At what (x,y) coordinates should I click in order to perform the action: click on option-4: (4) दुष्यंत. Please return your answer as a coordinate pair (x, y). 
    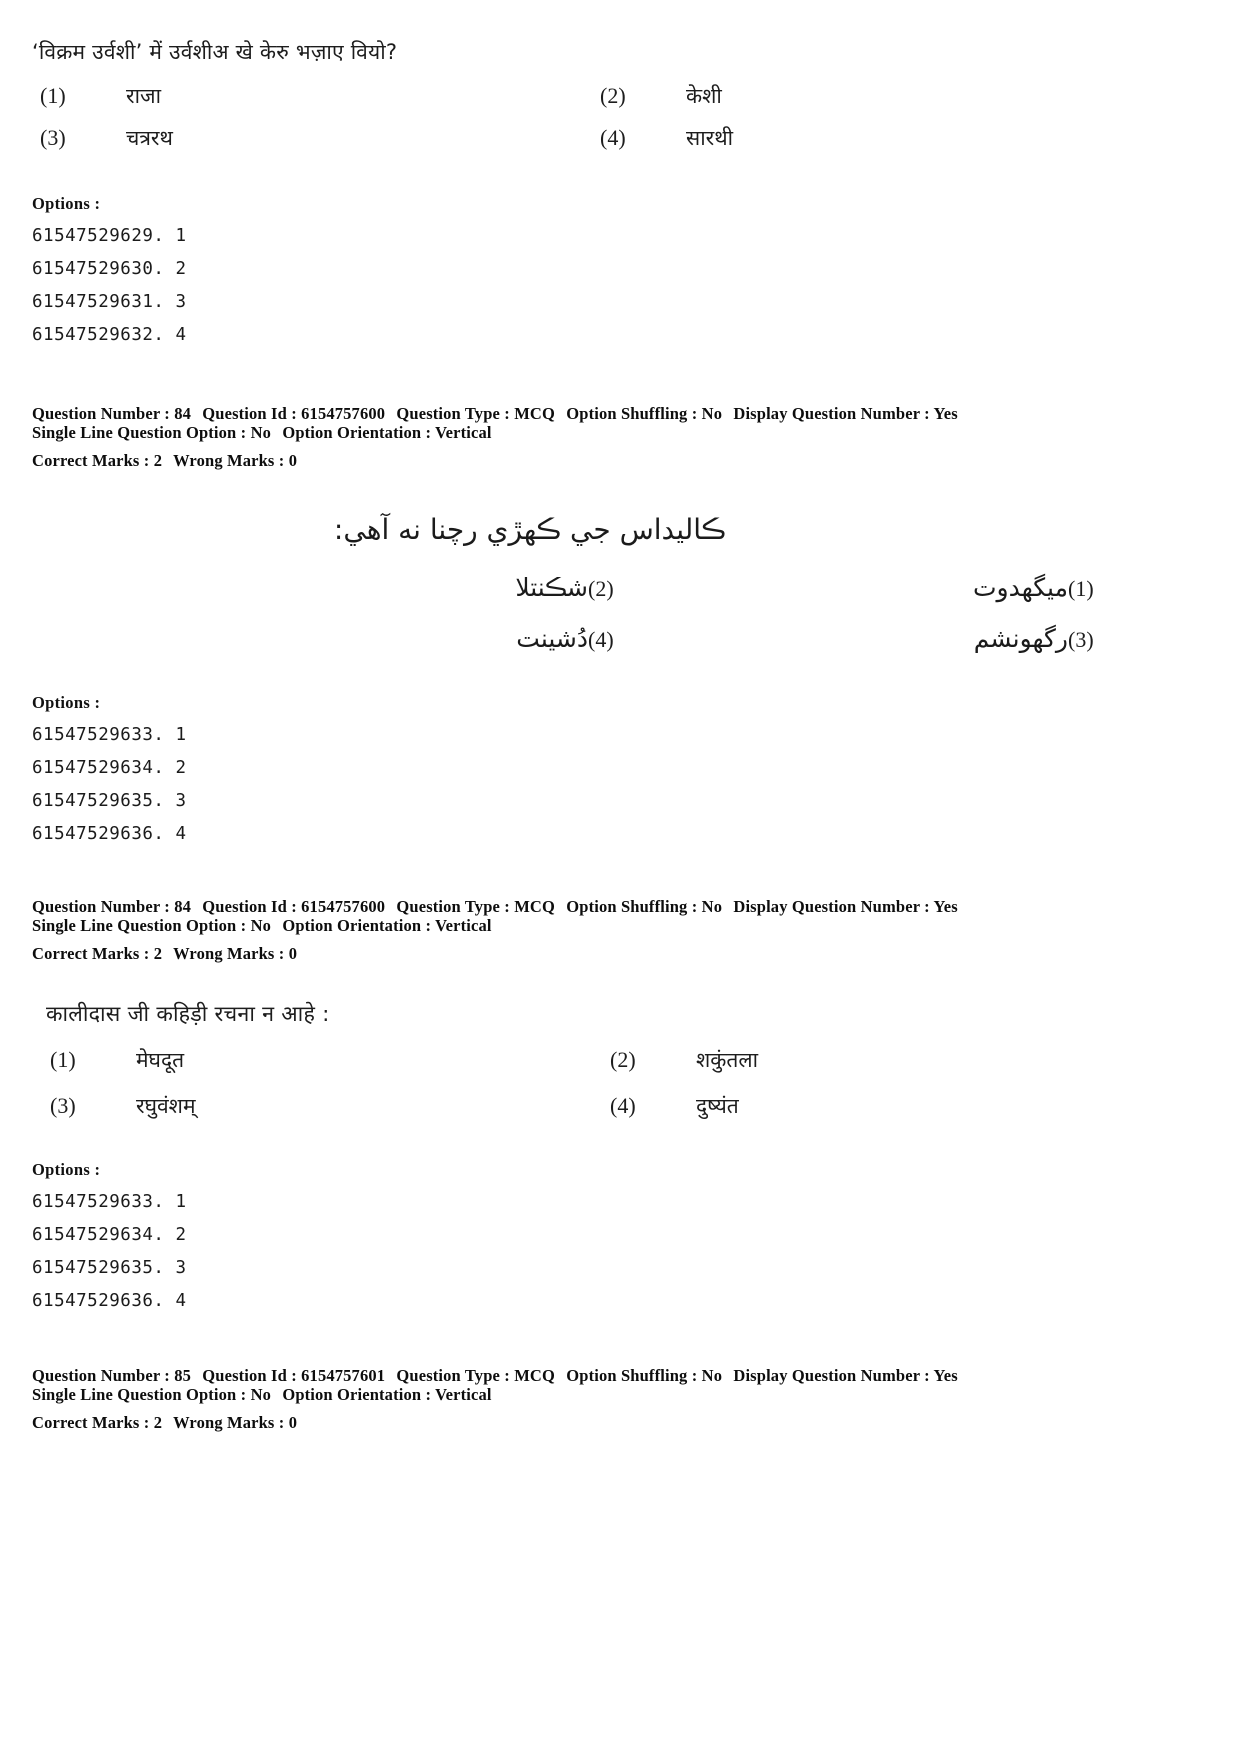
    Looking at the image, I should click on (903, 1106).